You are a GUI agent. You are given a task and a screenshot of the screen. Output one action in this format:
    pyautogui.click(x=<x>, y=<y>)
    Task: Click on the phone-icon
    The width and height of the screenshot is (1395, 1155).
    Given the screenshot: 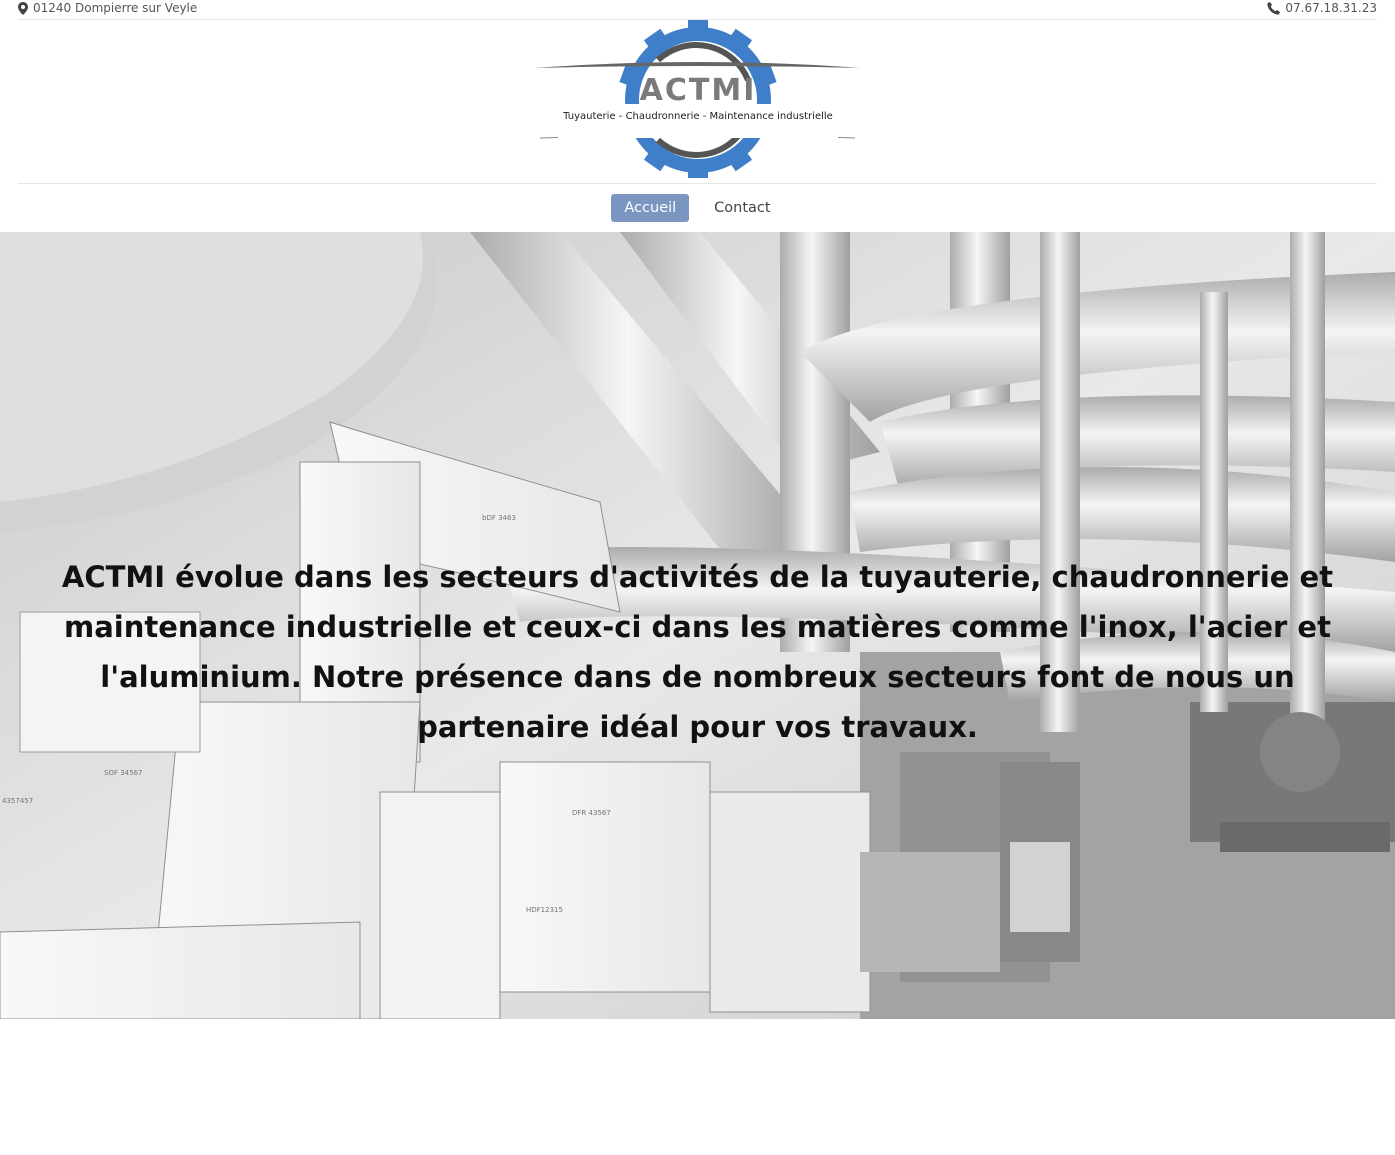 What is the action you would take?
    pyautogui.click(x=1274, y=8)
    